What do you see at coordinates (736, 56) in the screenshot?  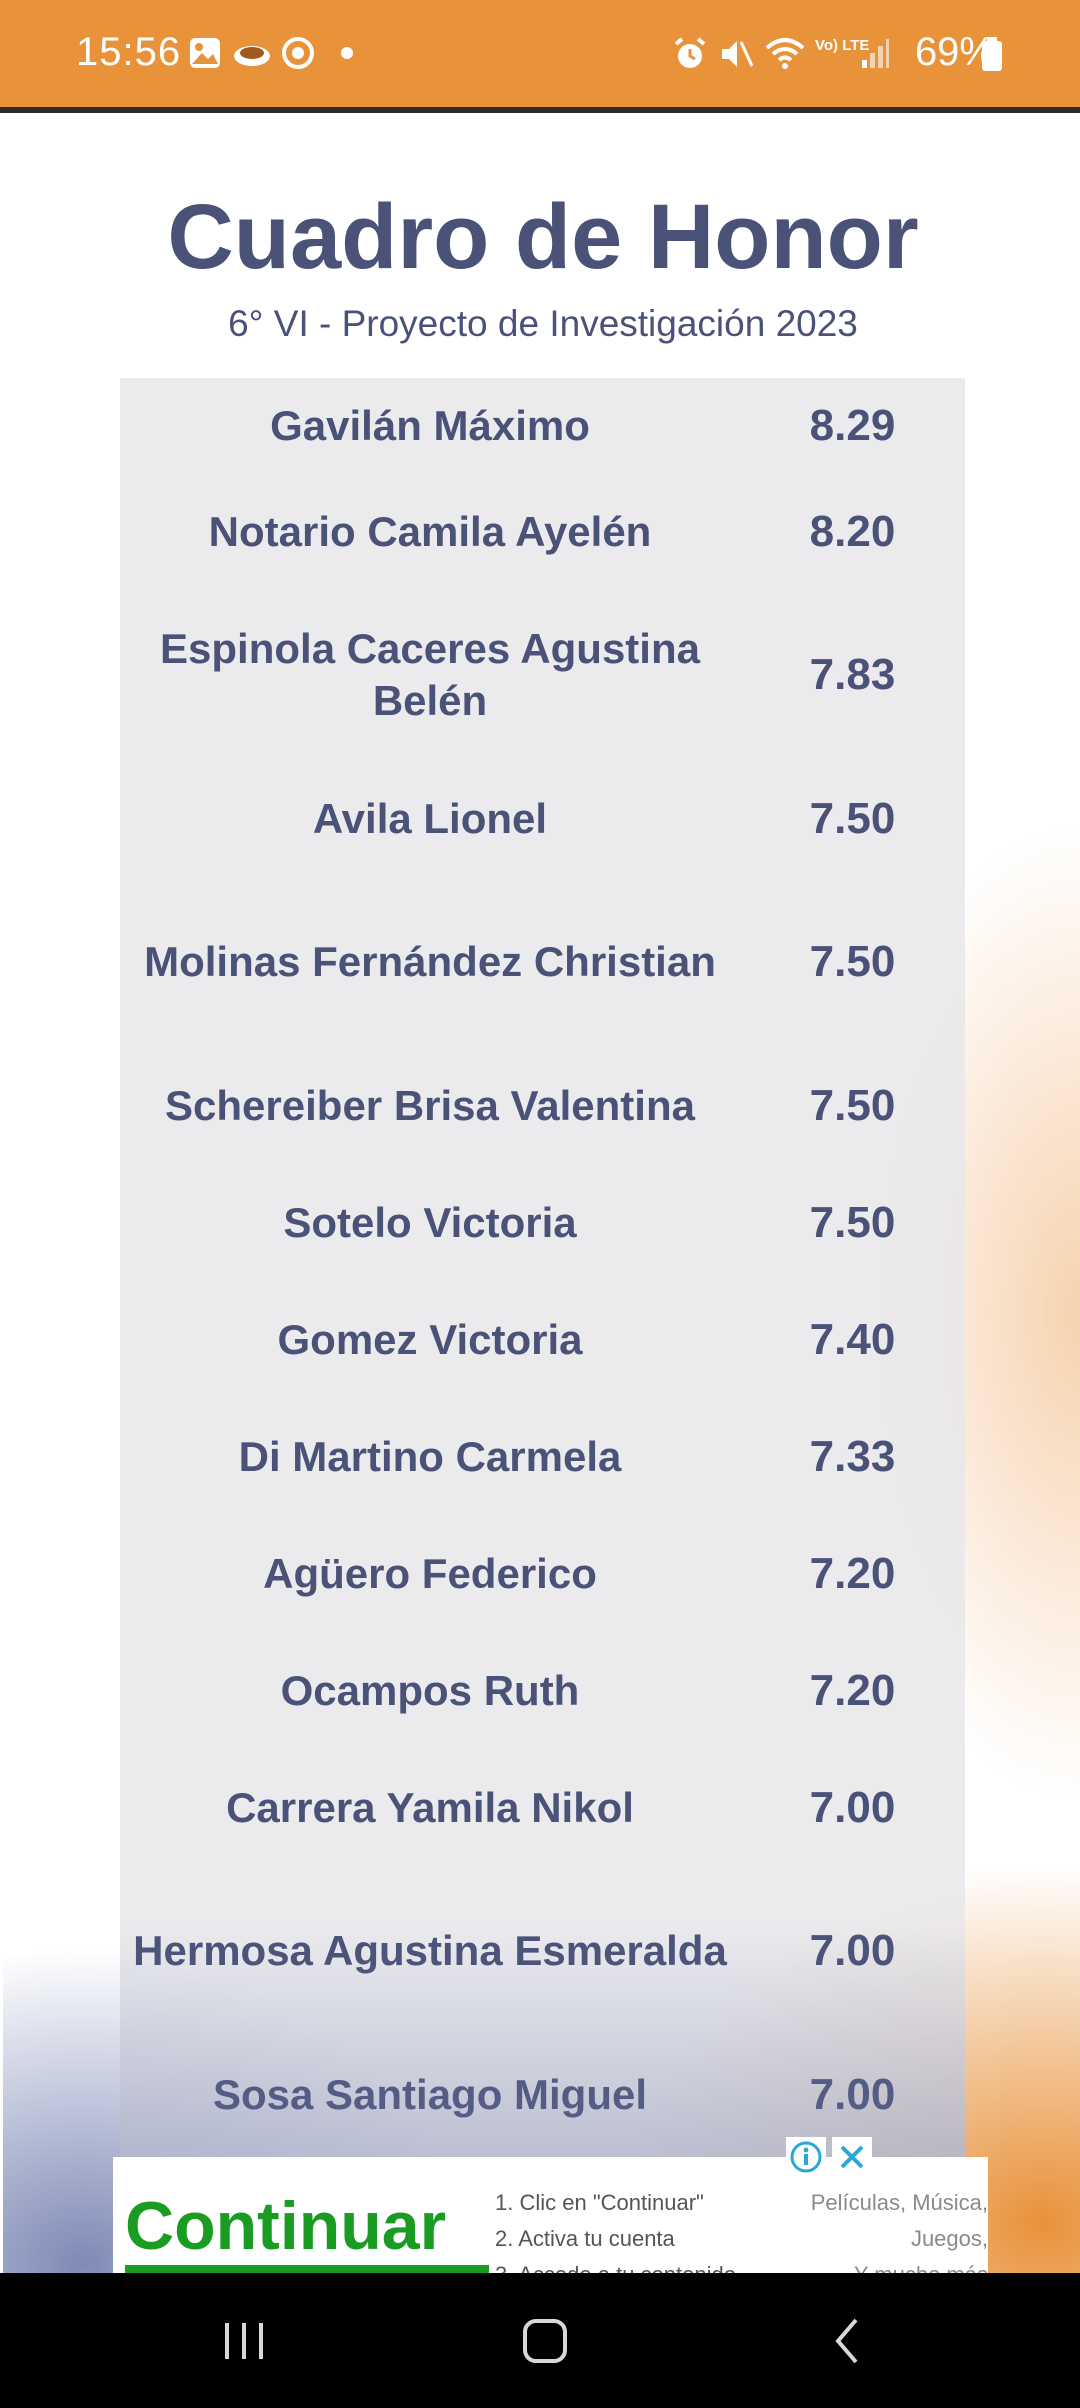 I see `mute-icon` at bounding box center [736, 56].